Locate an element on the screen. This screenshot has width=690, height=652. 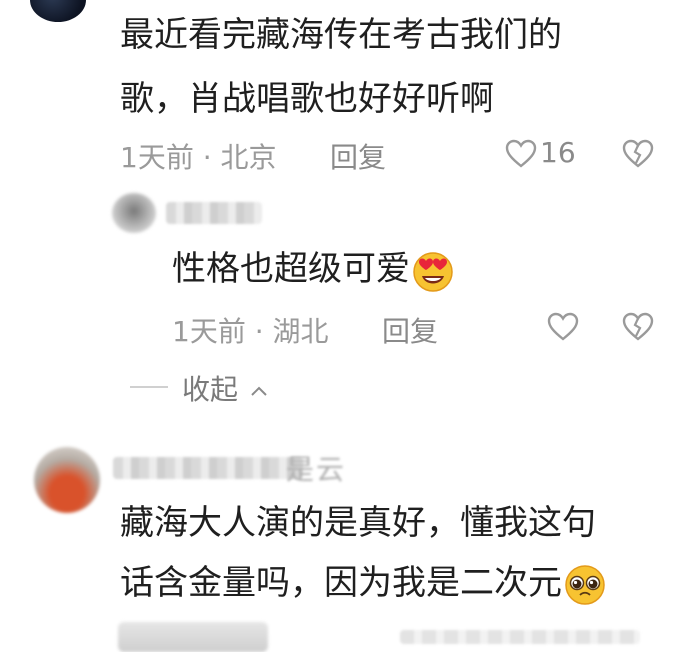
heart-eyes-emoji-icon is located at coordinates (433, 271).